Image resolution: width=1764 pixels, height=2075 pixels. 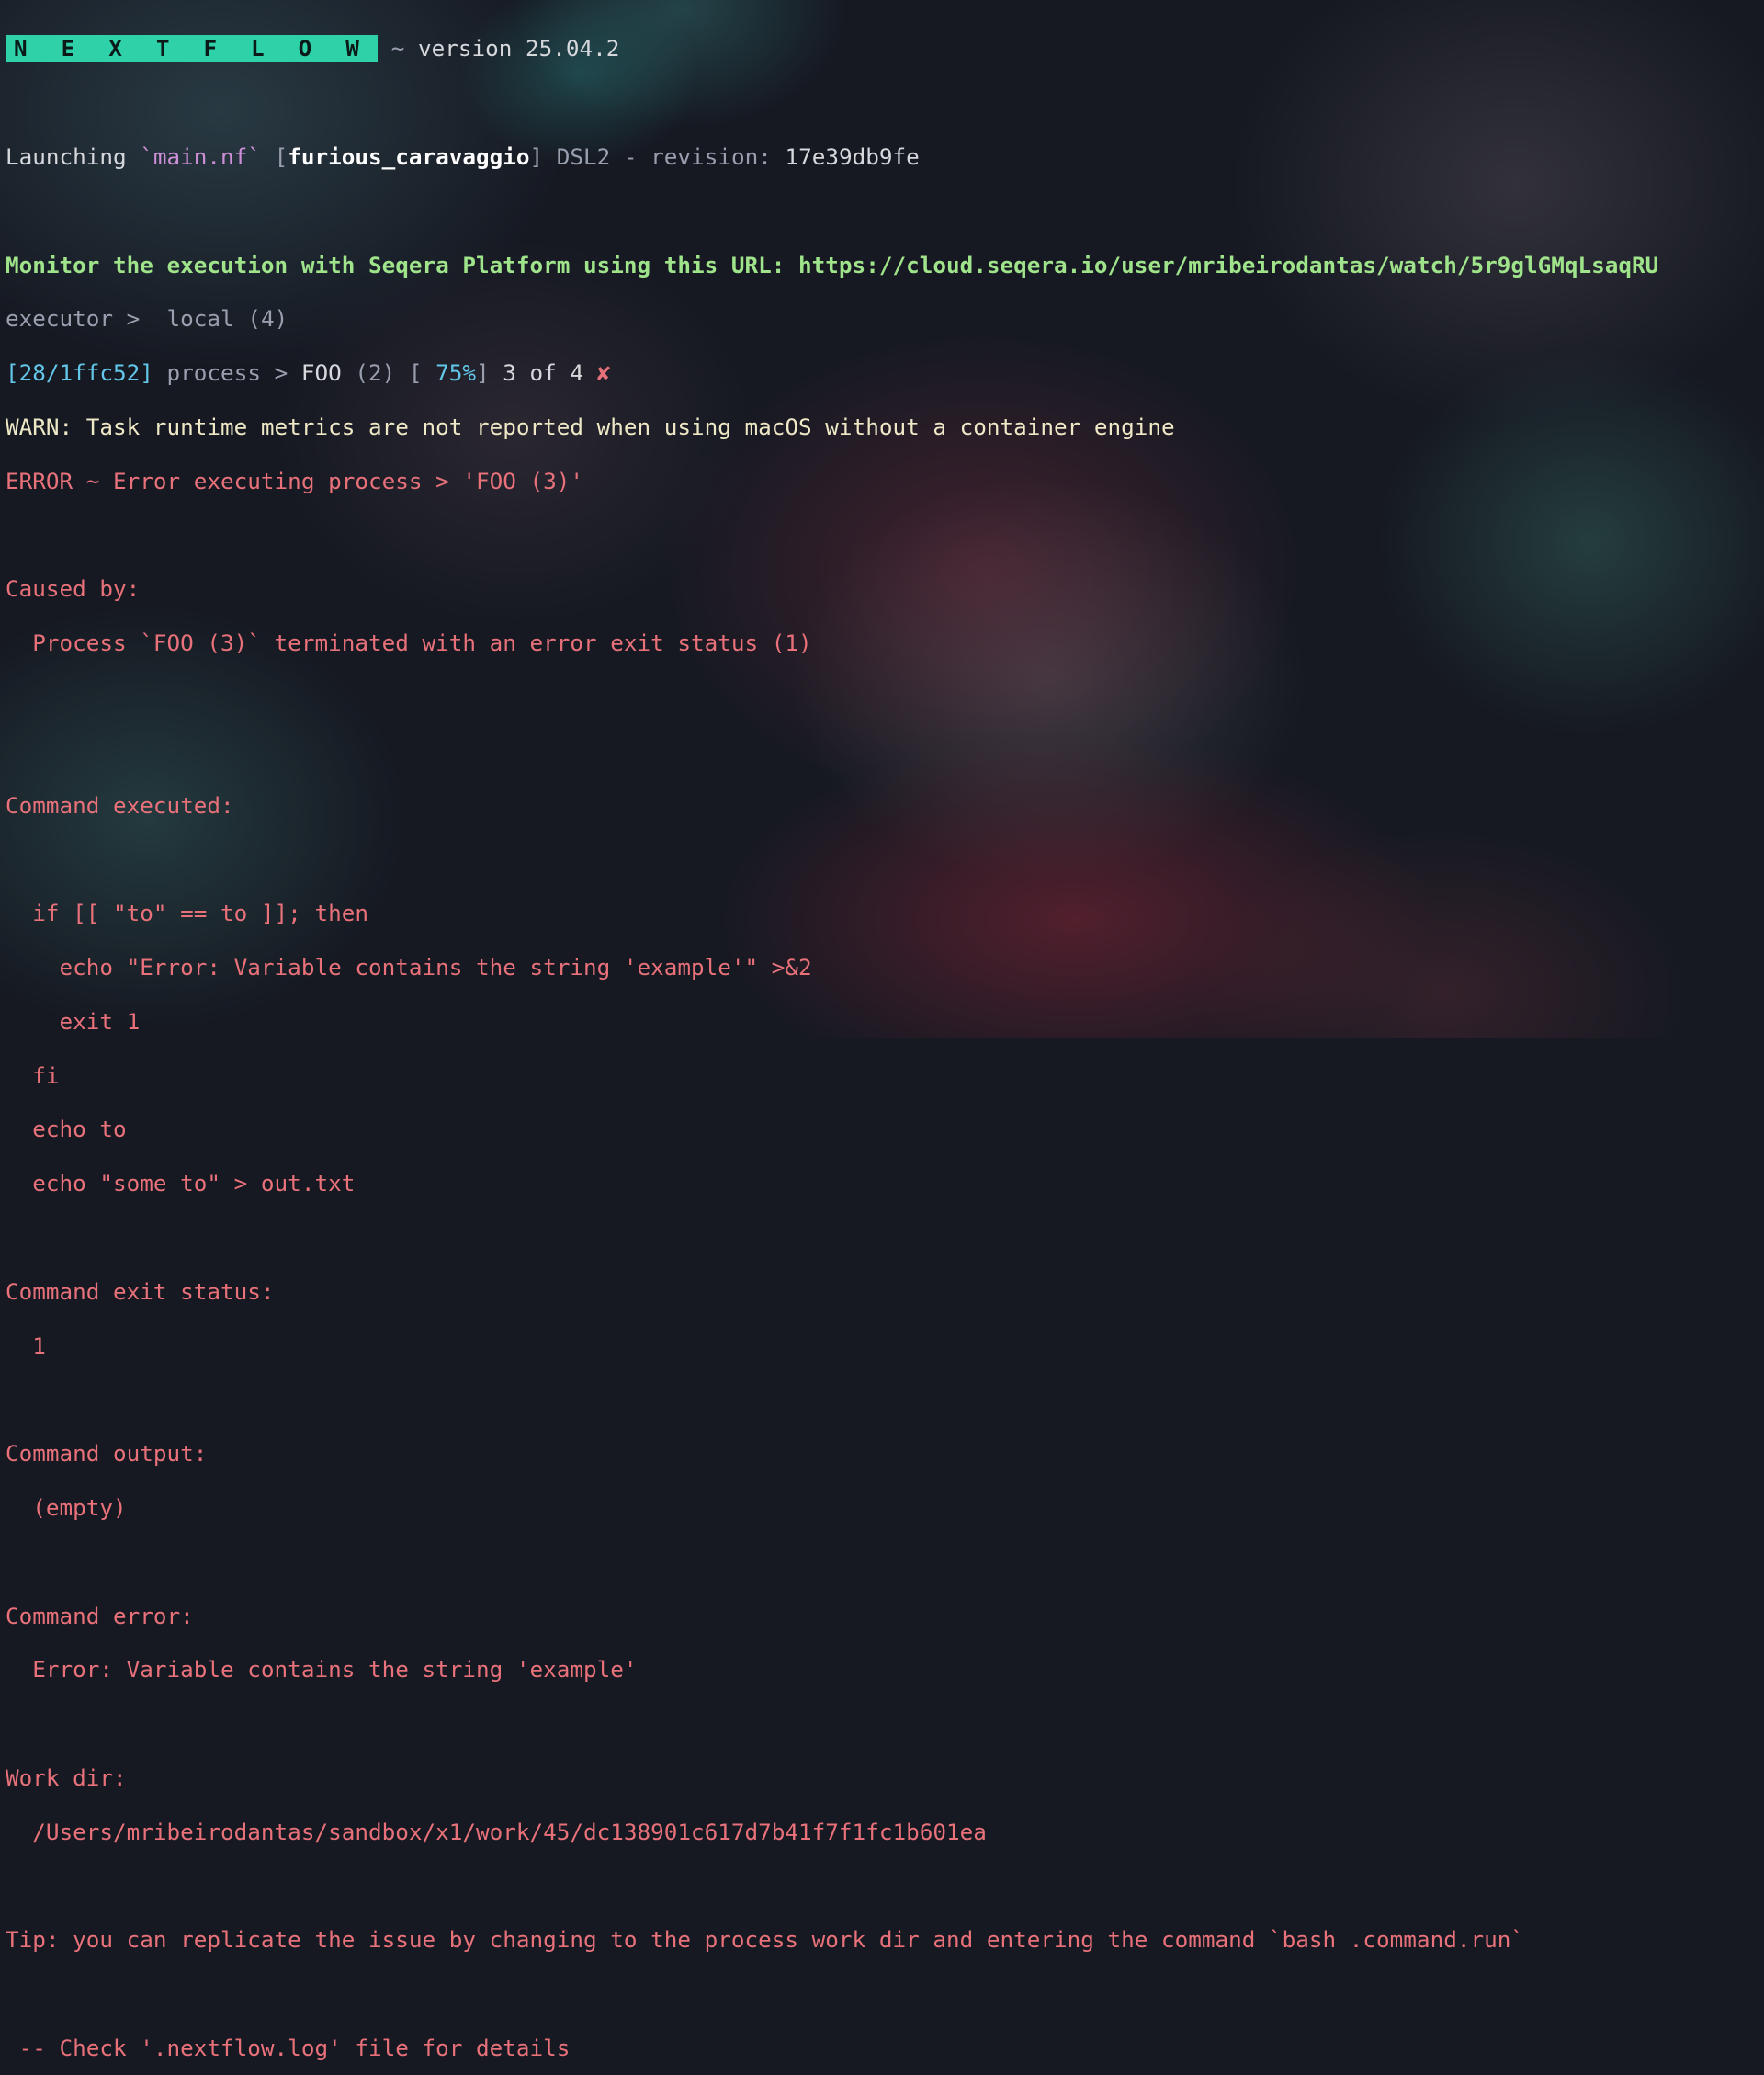 What do you see at coordinates (181, 1183) in the screenshot?
I see `command-line: echo "some to" > out.txt` at bounding box center [181, 1183].